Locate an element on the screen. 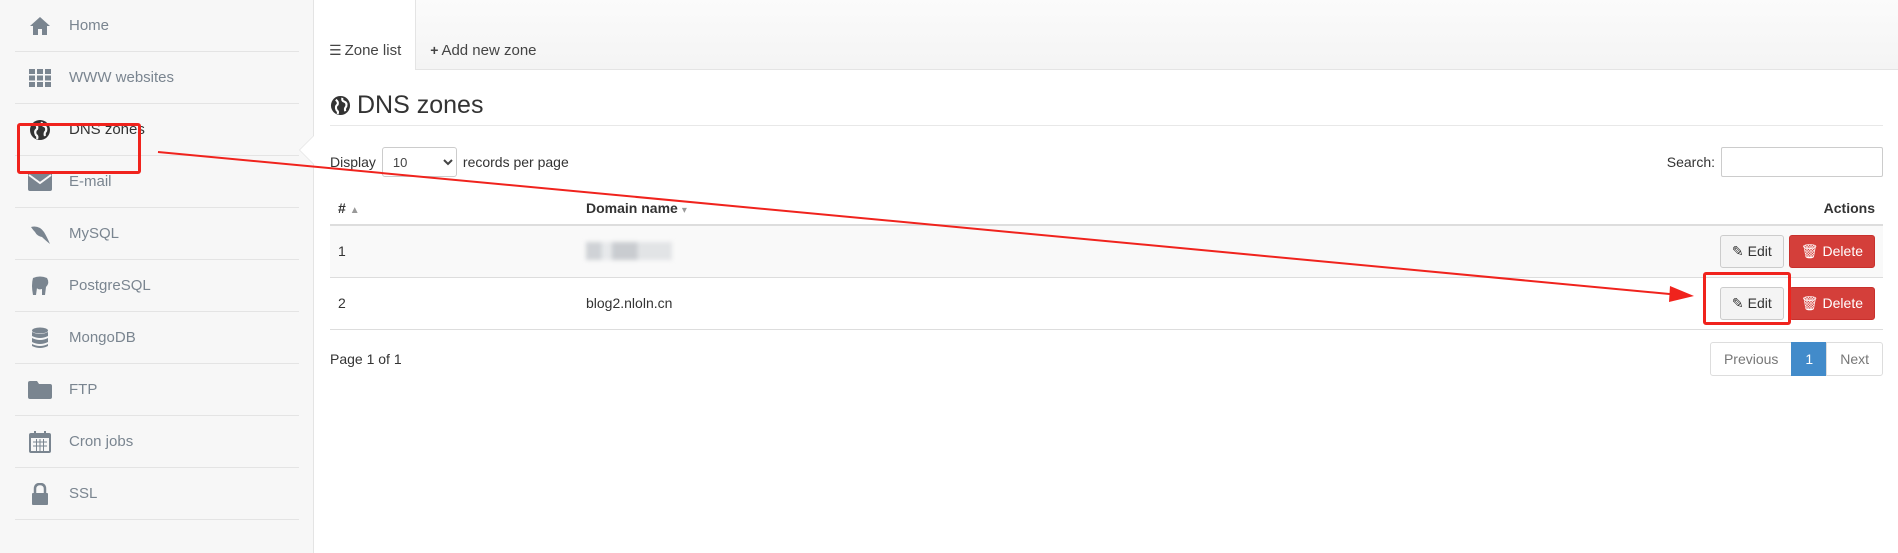 The width and height of the screenshot is (1898, 553). tab-bar: ☰ Zone list + Add new zone is located at coordinates (1106, 35).